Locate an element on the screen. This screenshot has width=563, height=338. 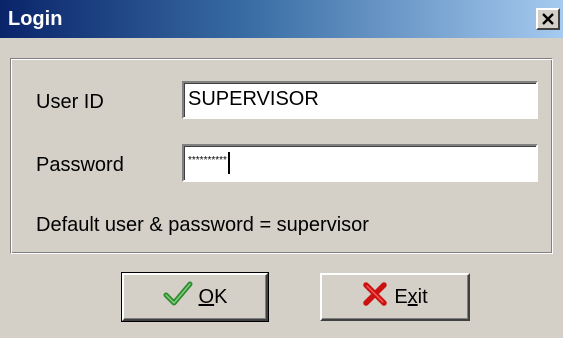
password-label: Password is located at coordinates (80, 165).